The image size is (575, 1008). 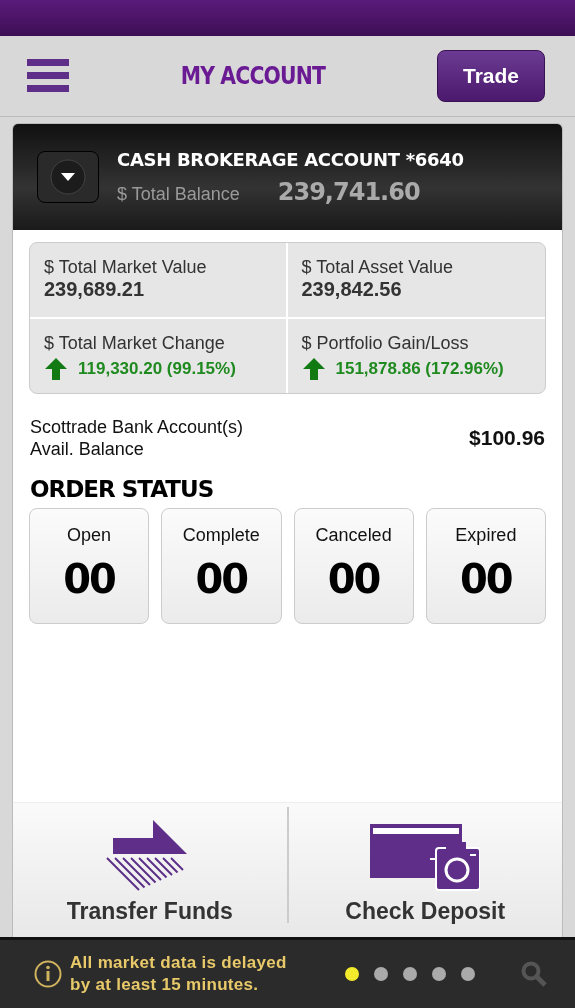 I want to click on bank-account-label: Scottrade Bank Account(s) Avail. Balance, so click(x=137, y=438).